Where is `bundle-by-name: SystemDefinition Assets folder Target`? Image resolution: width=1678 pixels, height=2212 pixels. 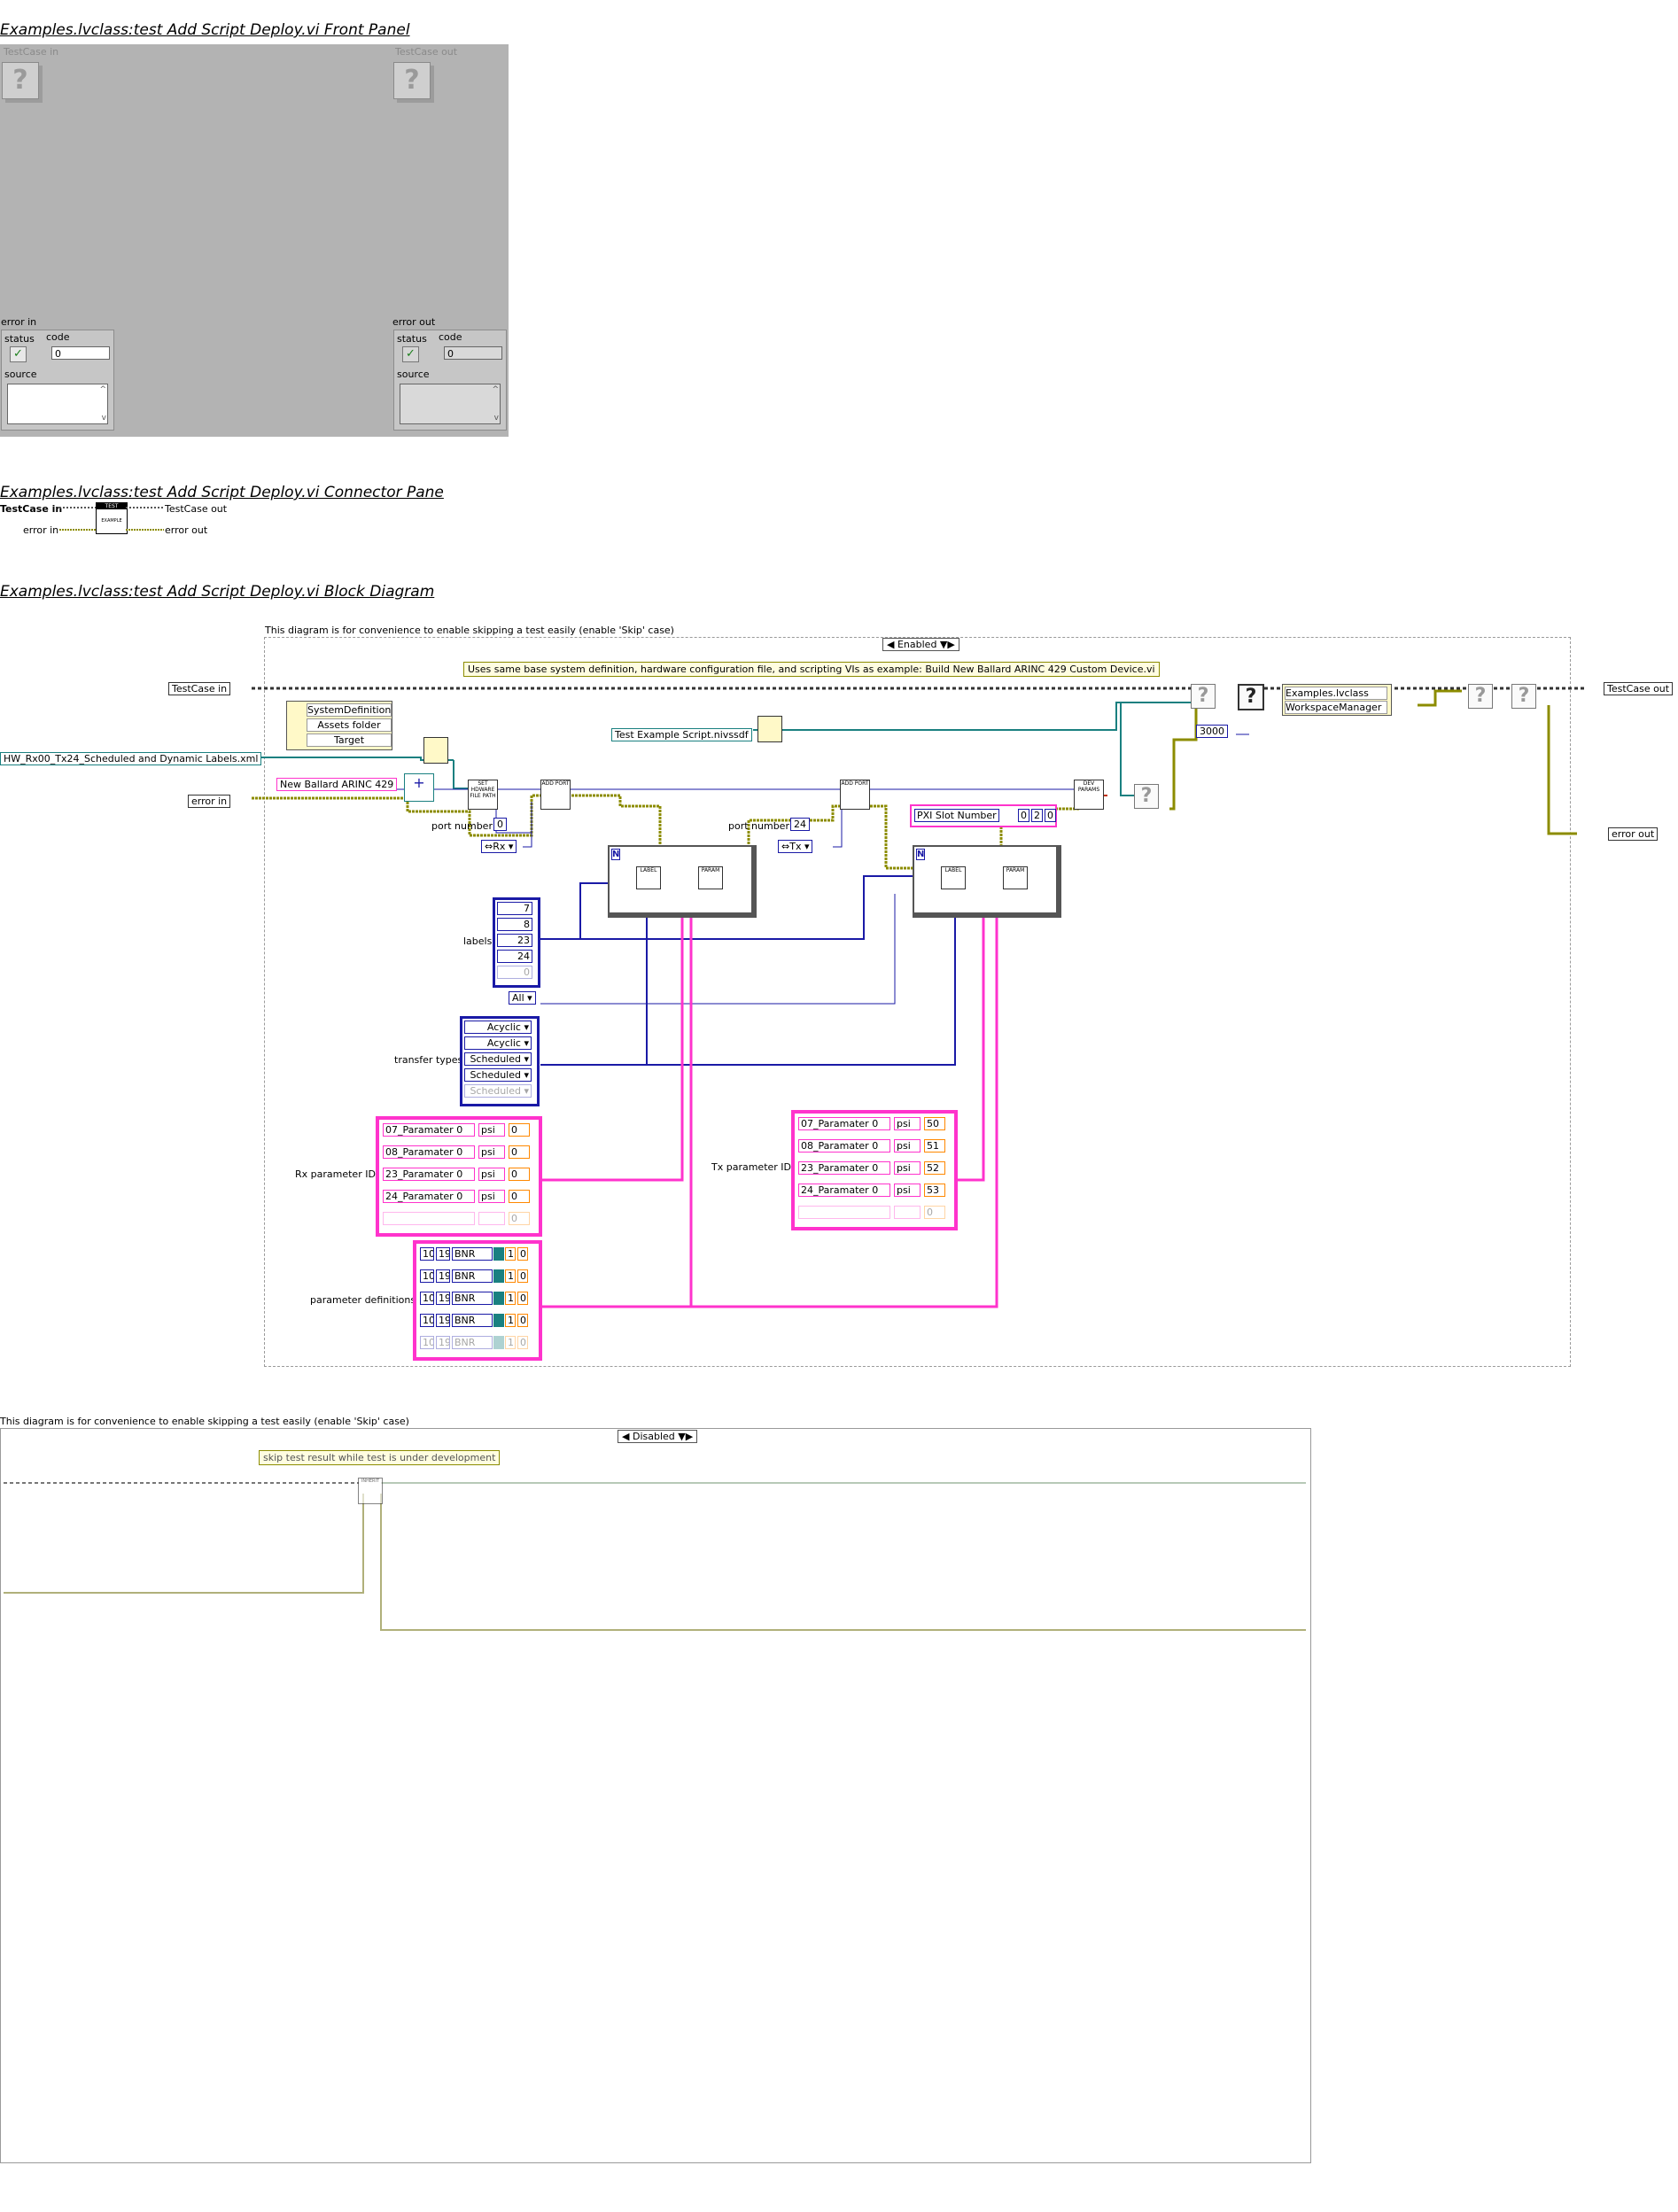
bundle-by-name: SystemDefinition Assets folder Target is located at coordinates (339, 725).